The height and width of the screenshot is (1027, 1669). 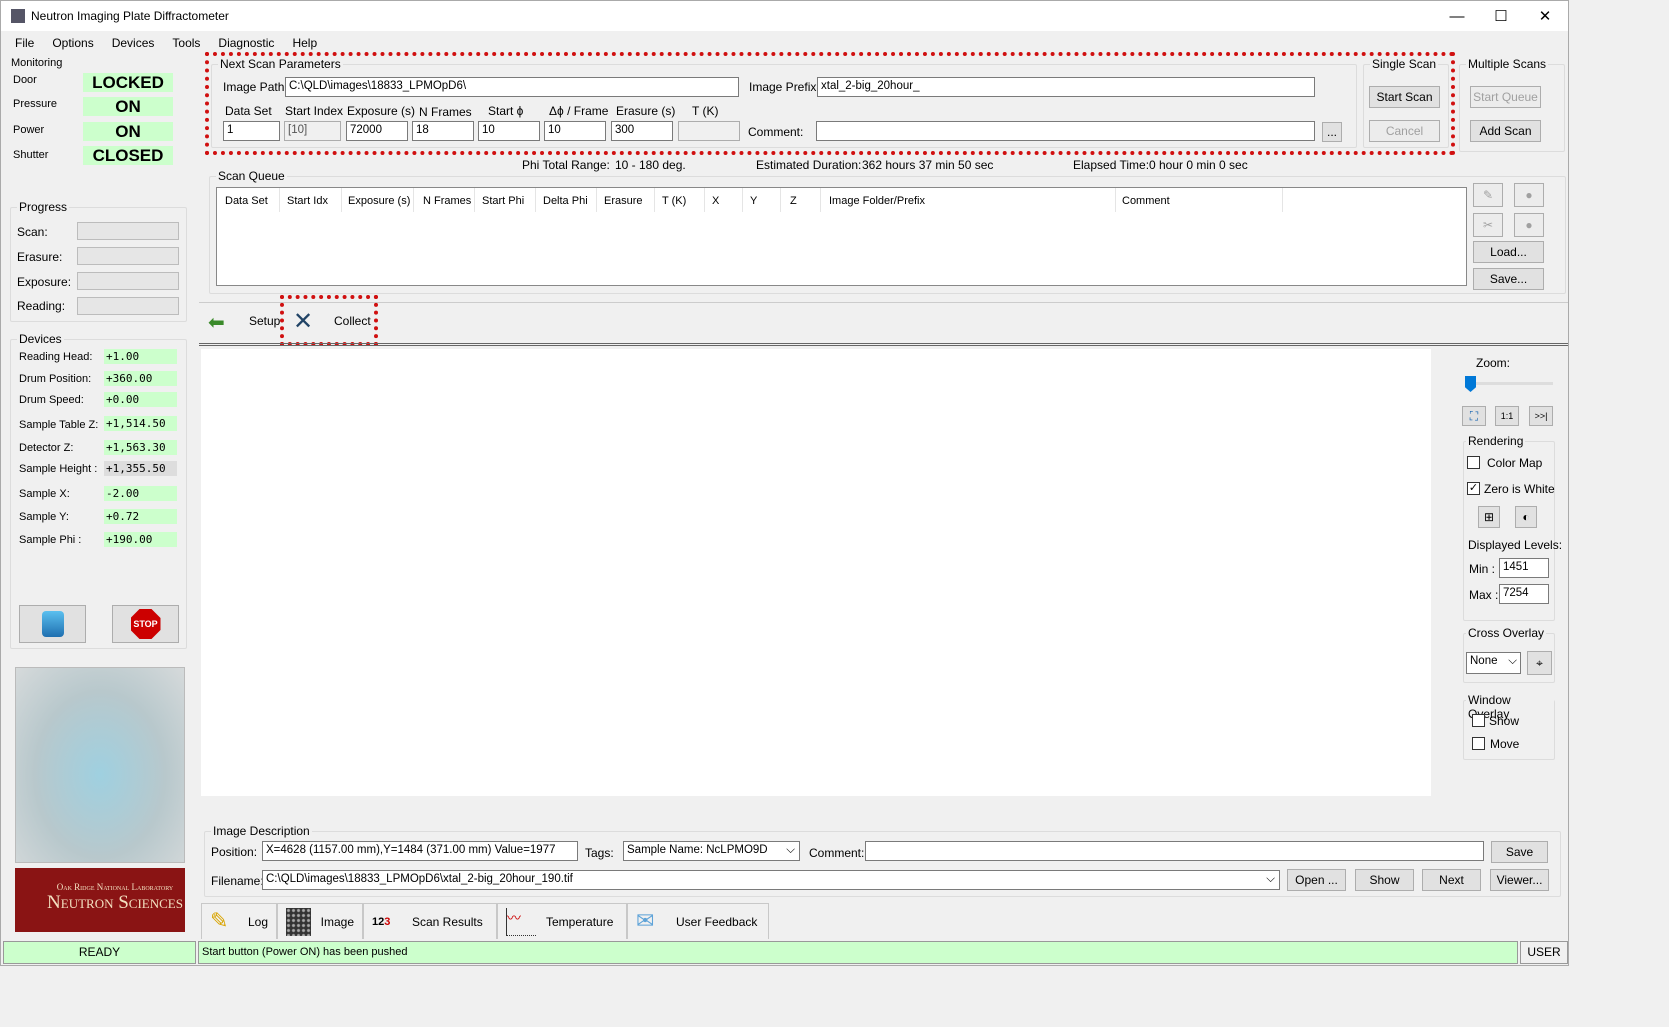 What do you see at coordinates (51, 400) in the screenshot?
I see `device-label: Drum Speed:` at bounding box center [51, 400].